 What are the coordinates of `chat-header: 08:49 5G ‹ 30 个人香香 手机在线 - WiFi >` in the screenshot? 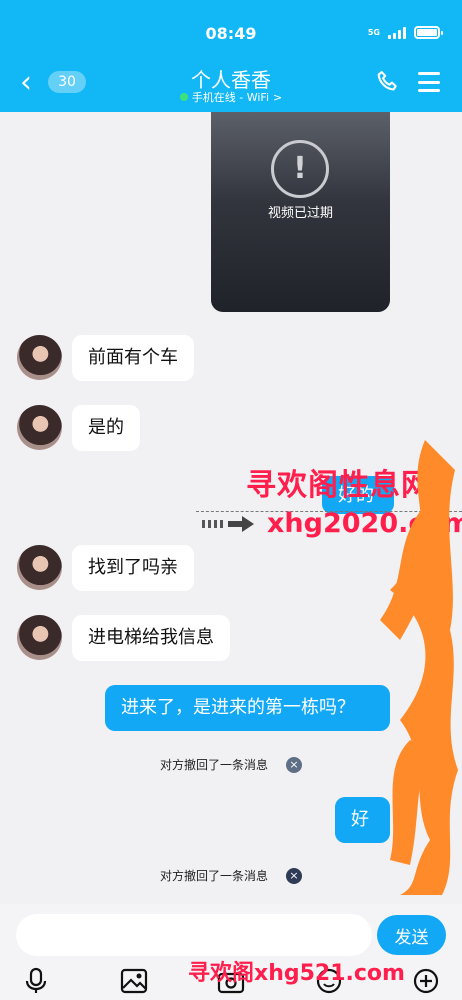 It's located at (231, 56).